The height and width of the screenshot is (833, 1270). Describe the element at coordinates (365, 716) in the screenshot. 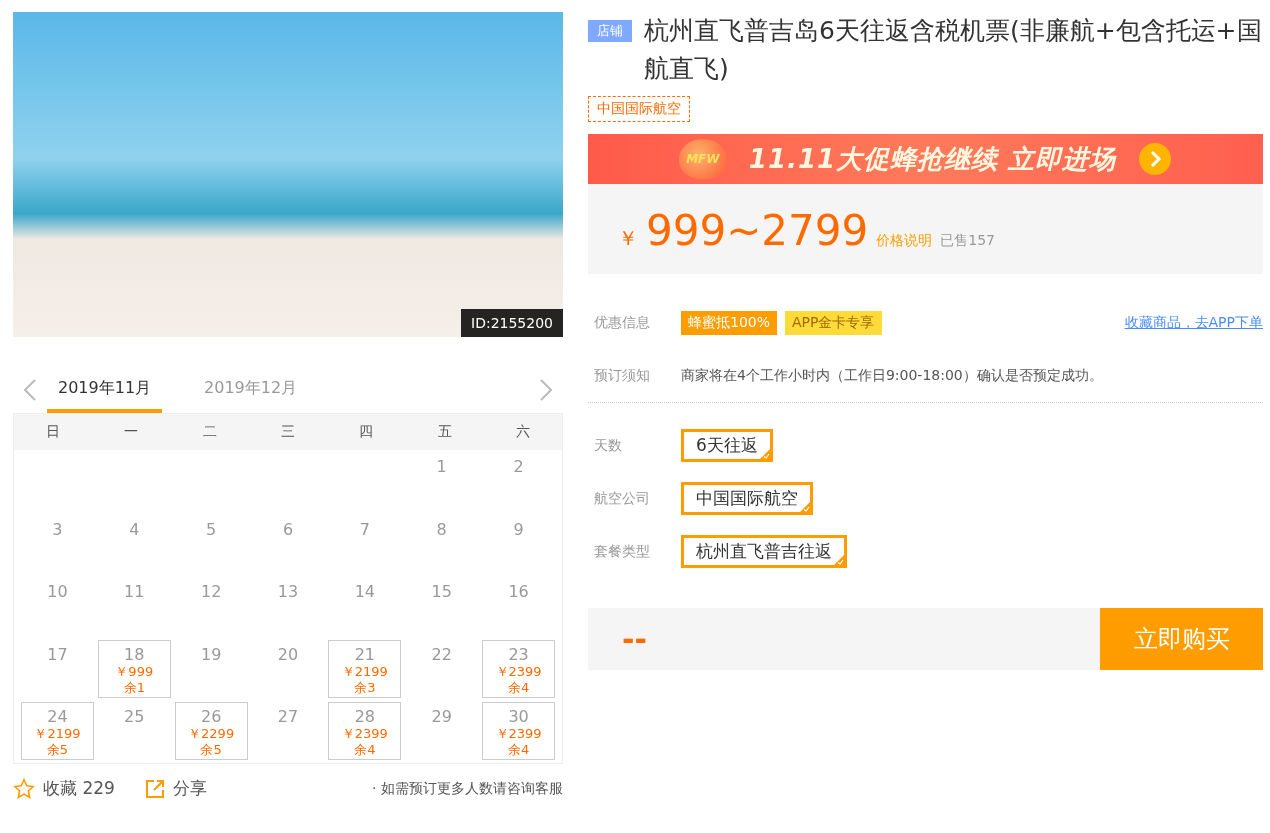

I see `day-number: 28` at that location.